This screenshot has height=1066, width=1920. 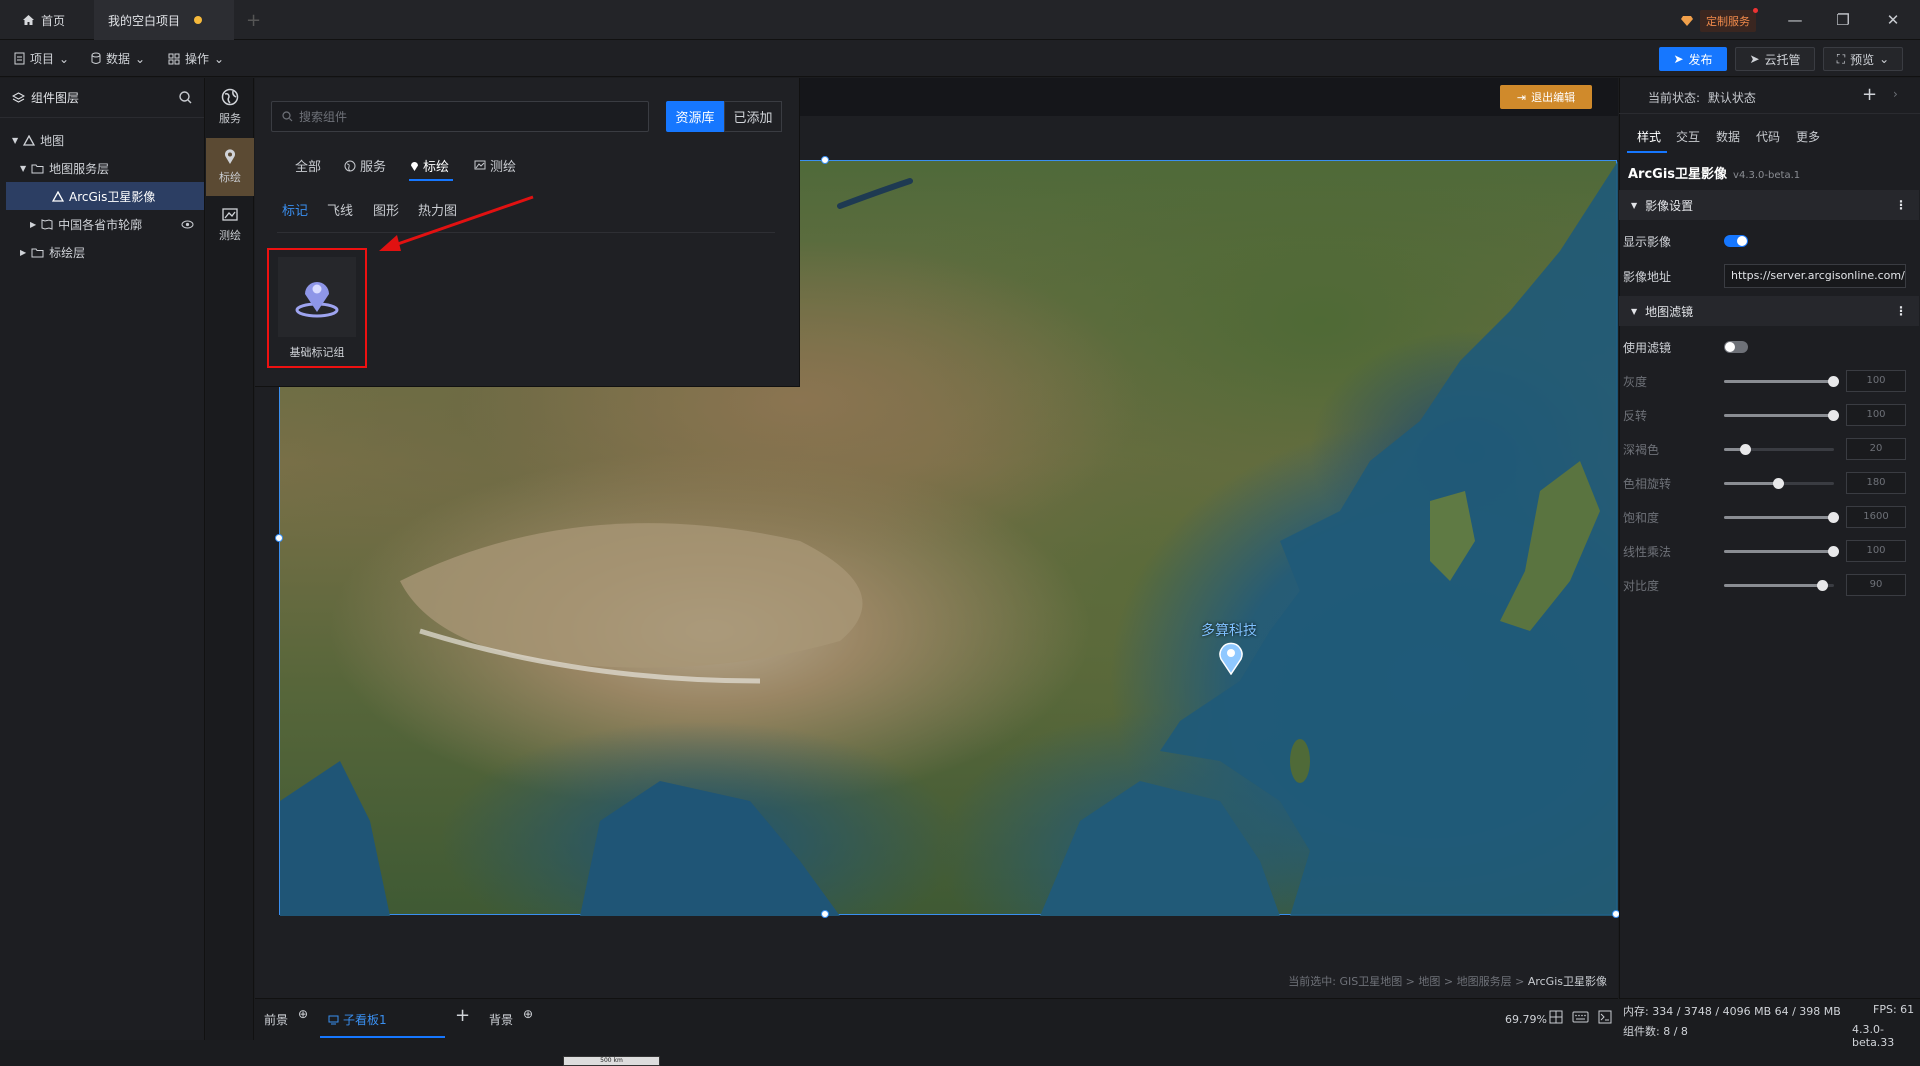 I want to click on category-all: 全部, so click(x=308, y=165).